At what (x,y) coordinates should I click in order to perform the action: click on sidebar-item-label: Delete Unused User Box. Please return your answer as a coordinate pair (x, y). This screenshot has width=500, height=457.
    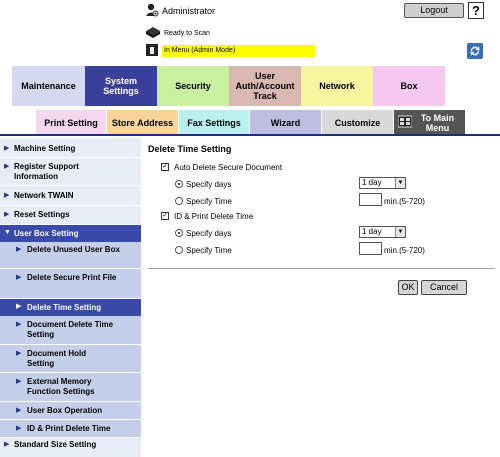
    Looking at the image, I should click on (73, 249).